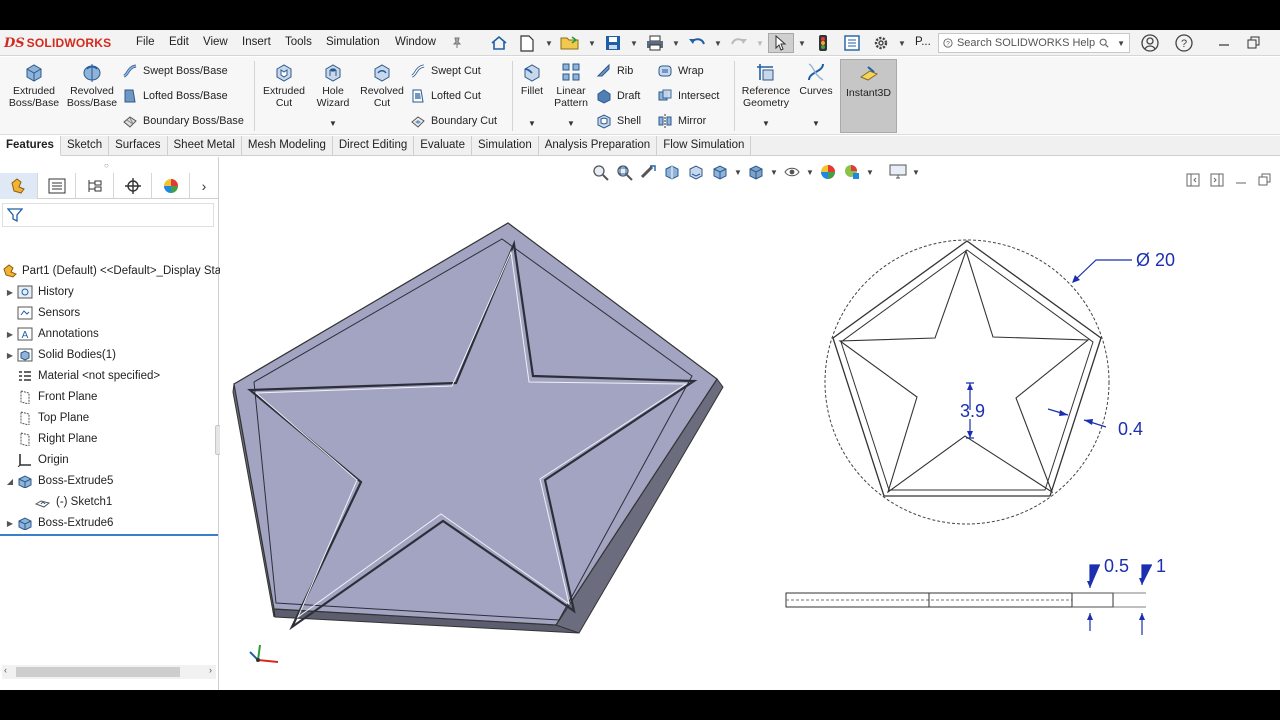 Image resolution: width=1280 pixels, height=720 pixels. I want to click on tree-item-top-plane: Top Plane, so click(113, 418).